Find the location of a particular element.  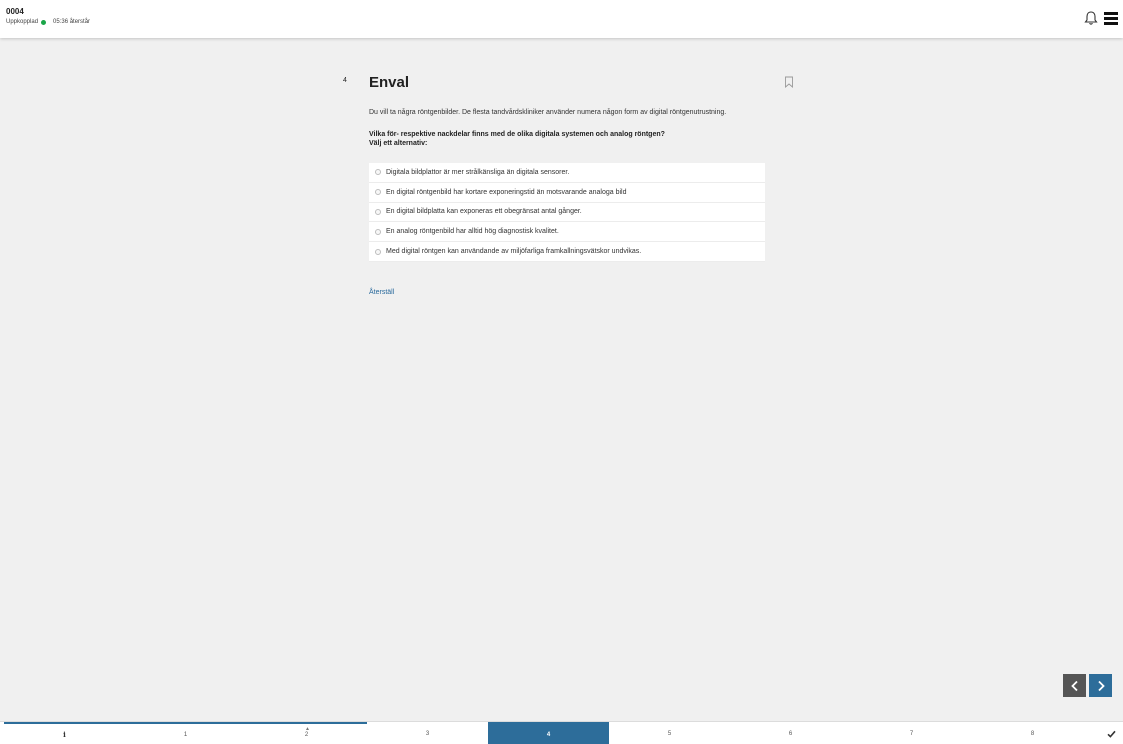

question-type-title: Enval is located at coordinates (389, 82).